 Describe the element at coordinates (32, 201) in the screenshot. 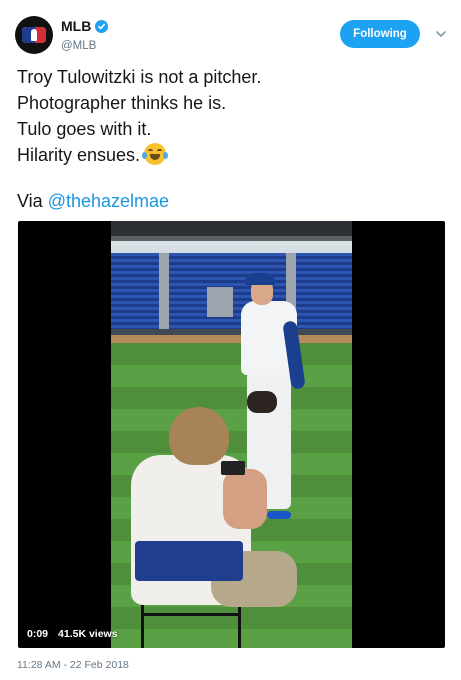

I see `via-label: Via` at that location.